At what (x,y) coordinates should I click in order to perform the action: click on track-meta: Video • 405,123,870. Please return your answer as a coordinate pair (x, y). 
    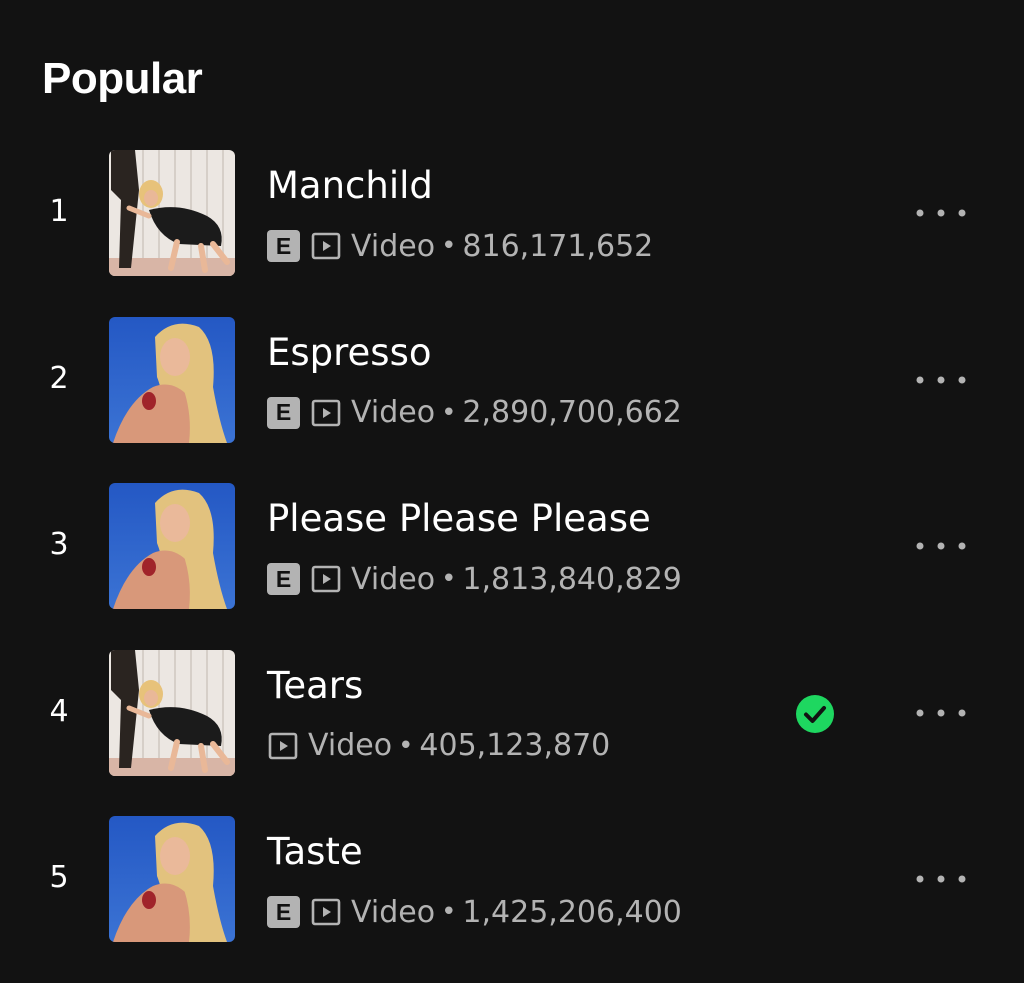
    Looking at the image, I should click on (438, 746).